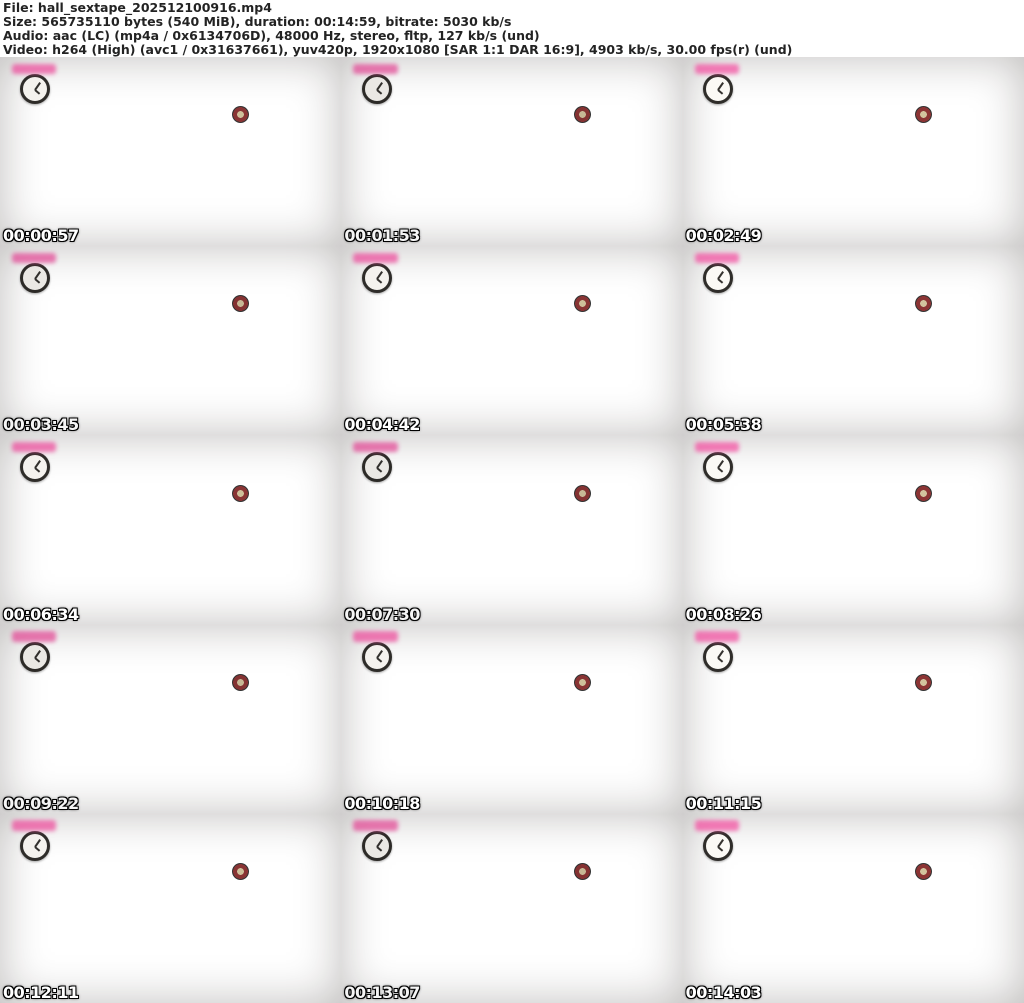 This screenshot has width=1024, height=1003. I want to click on timestamp-overlay: 00:13:07, so click(382, 992).